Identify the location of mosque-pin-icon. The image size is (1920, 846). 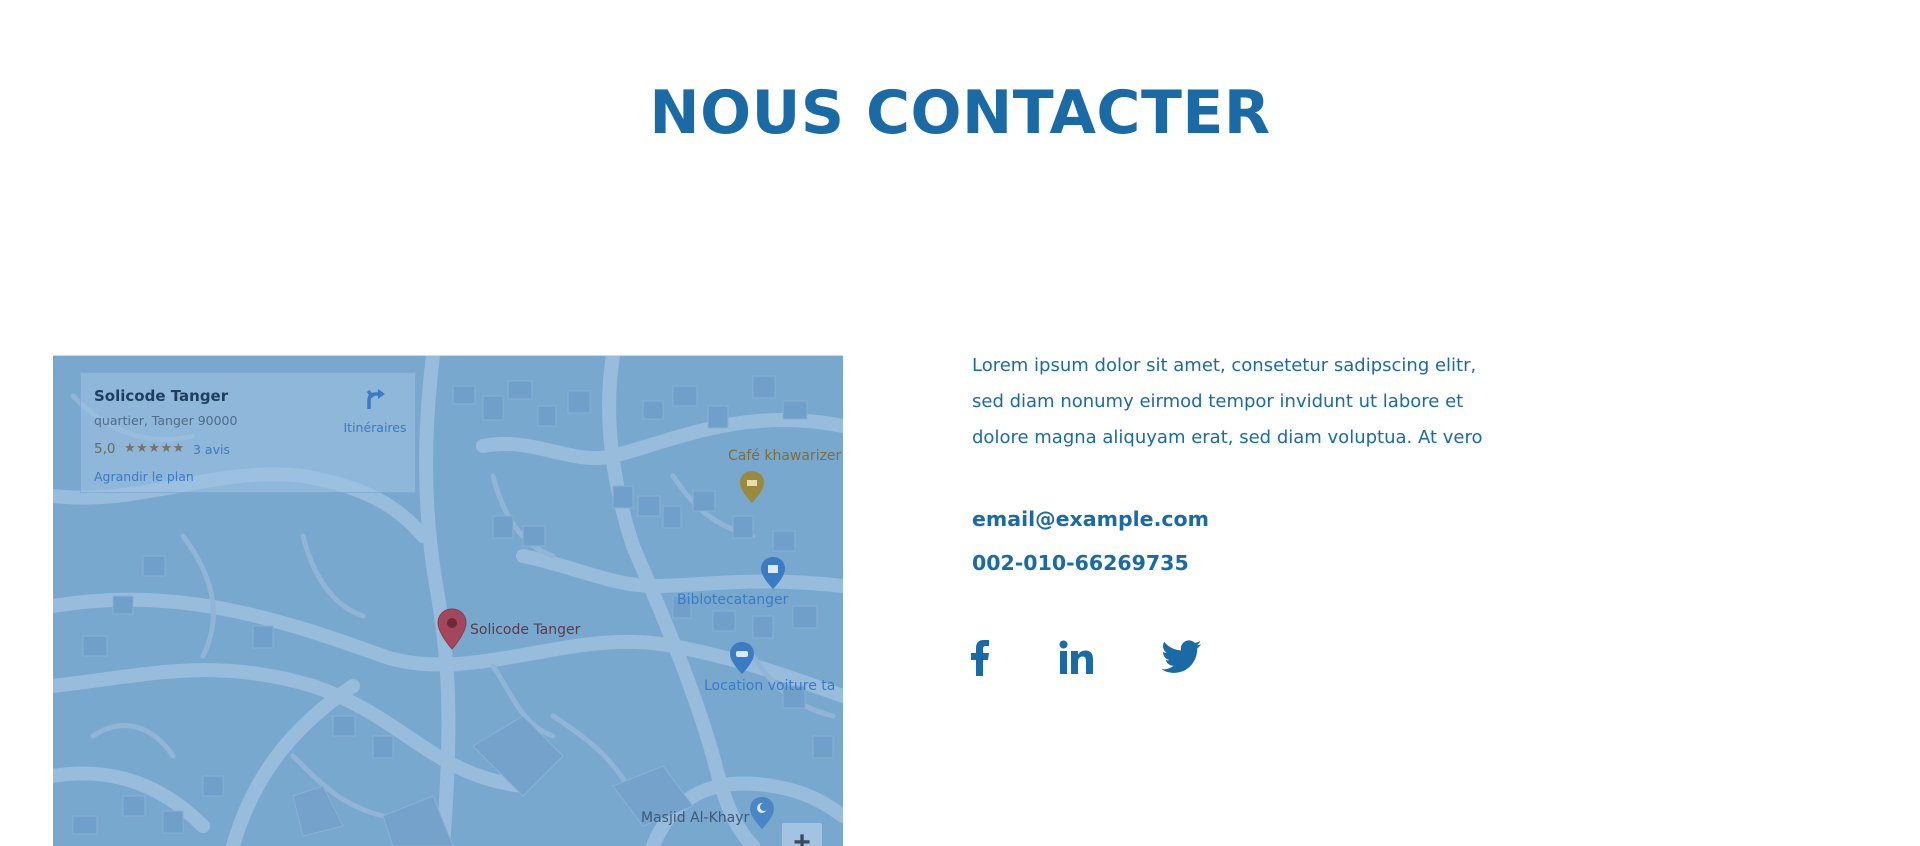
(762, 815).